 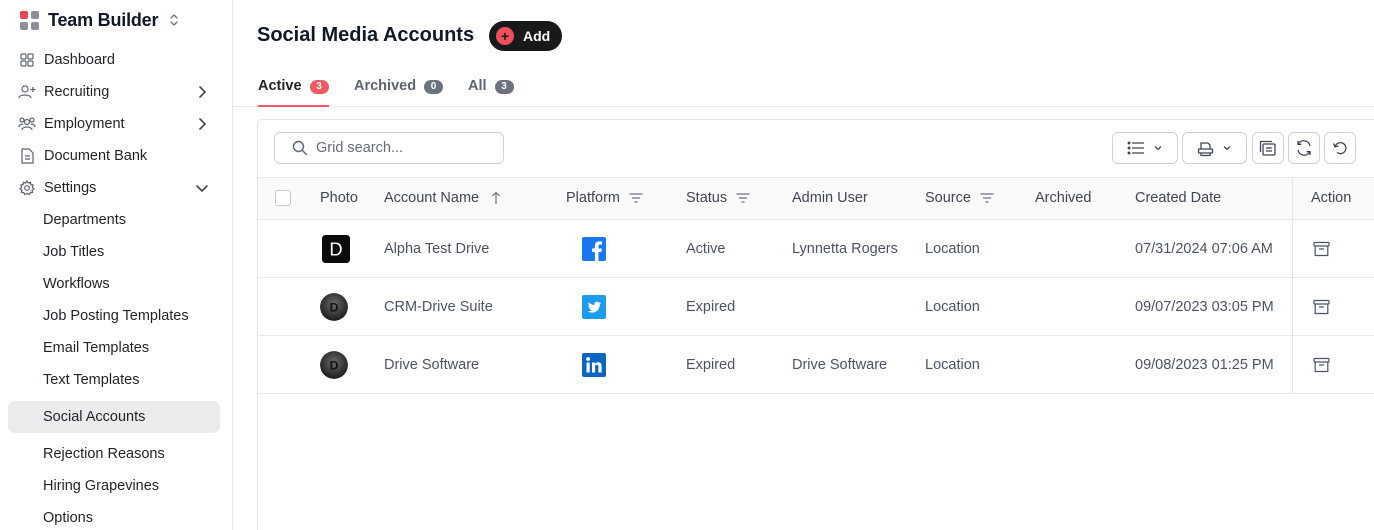 I want to click on reset-button, so click(x=1340, y=148).